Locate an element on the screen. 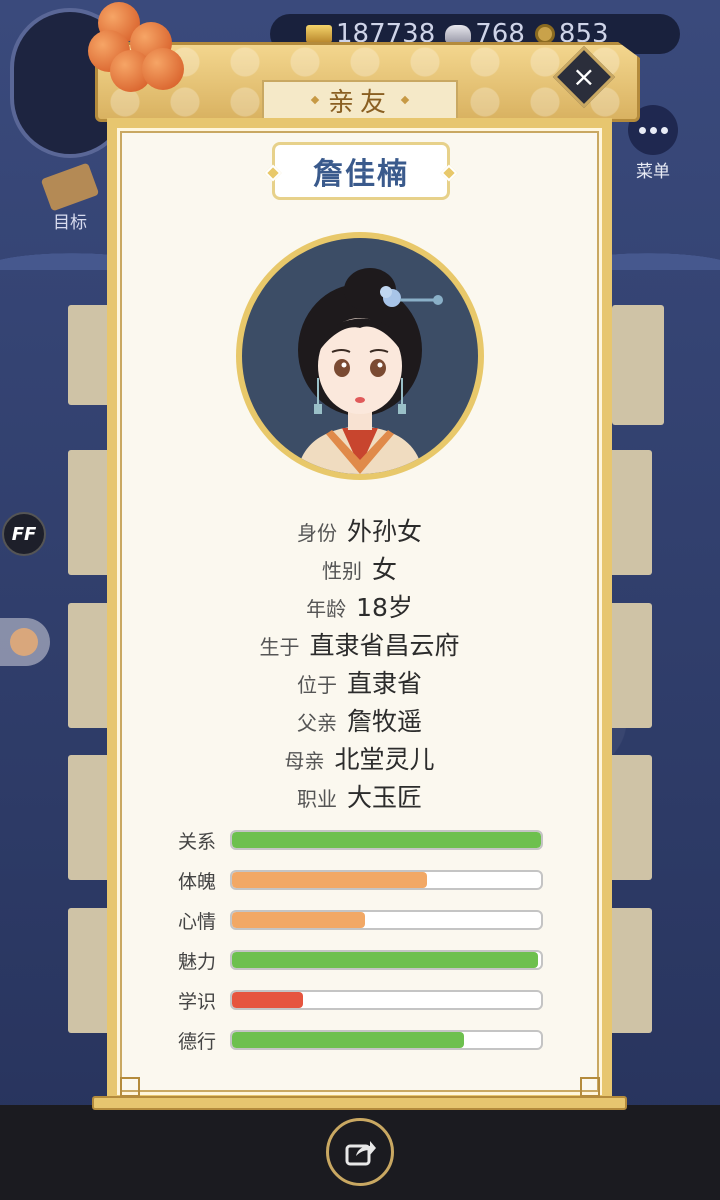  character-avatar-icon is located at coordinates (370, 371).